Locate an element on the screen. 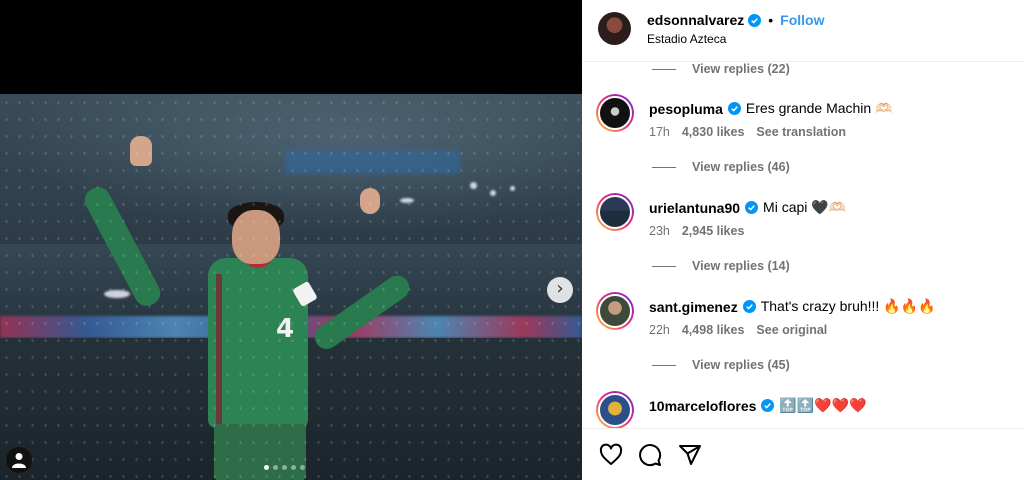 The height and width of the screenshot is (480, 1024). post-author: edsonnalvarez • Follow is located at coordinates (736, 20).